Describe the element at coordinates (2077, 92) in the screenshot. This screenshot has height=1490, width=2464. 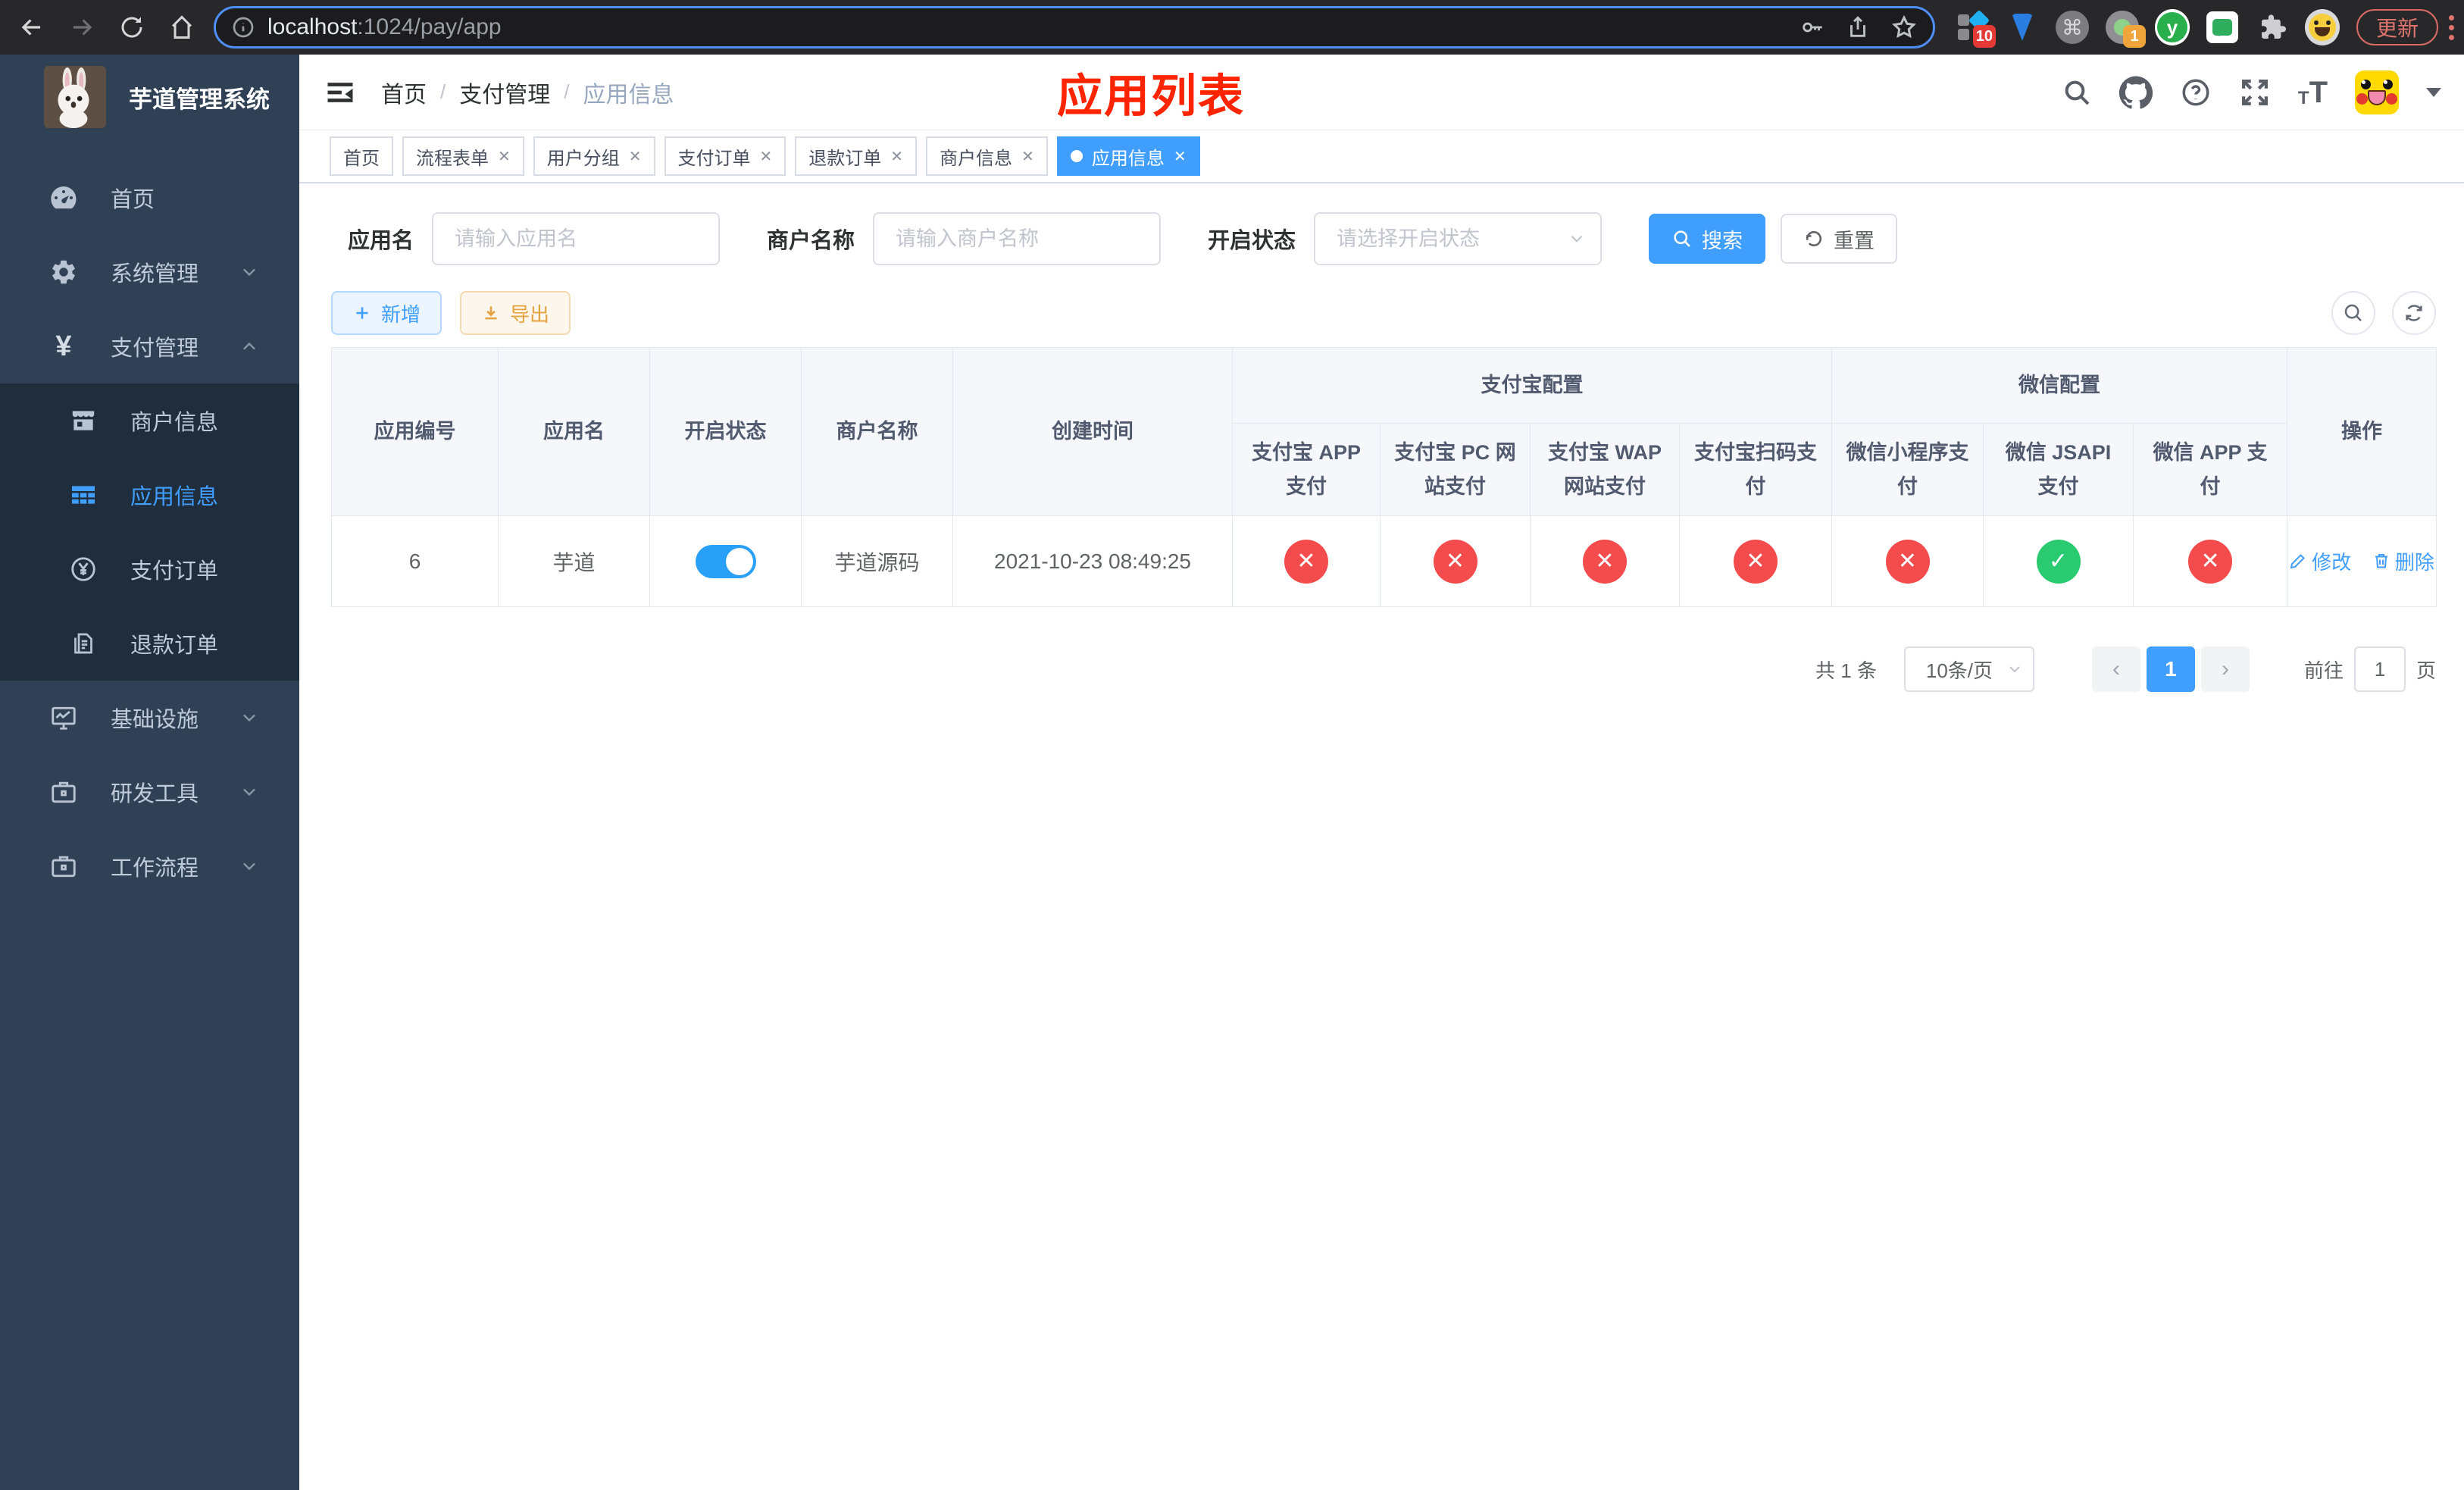
I see `header-search-icon` at that location.